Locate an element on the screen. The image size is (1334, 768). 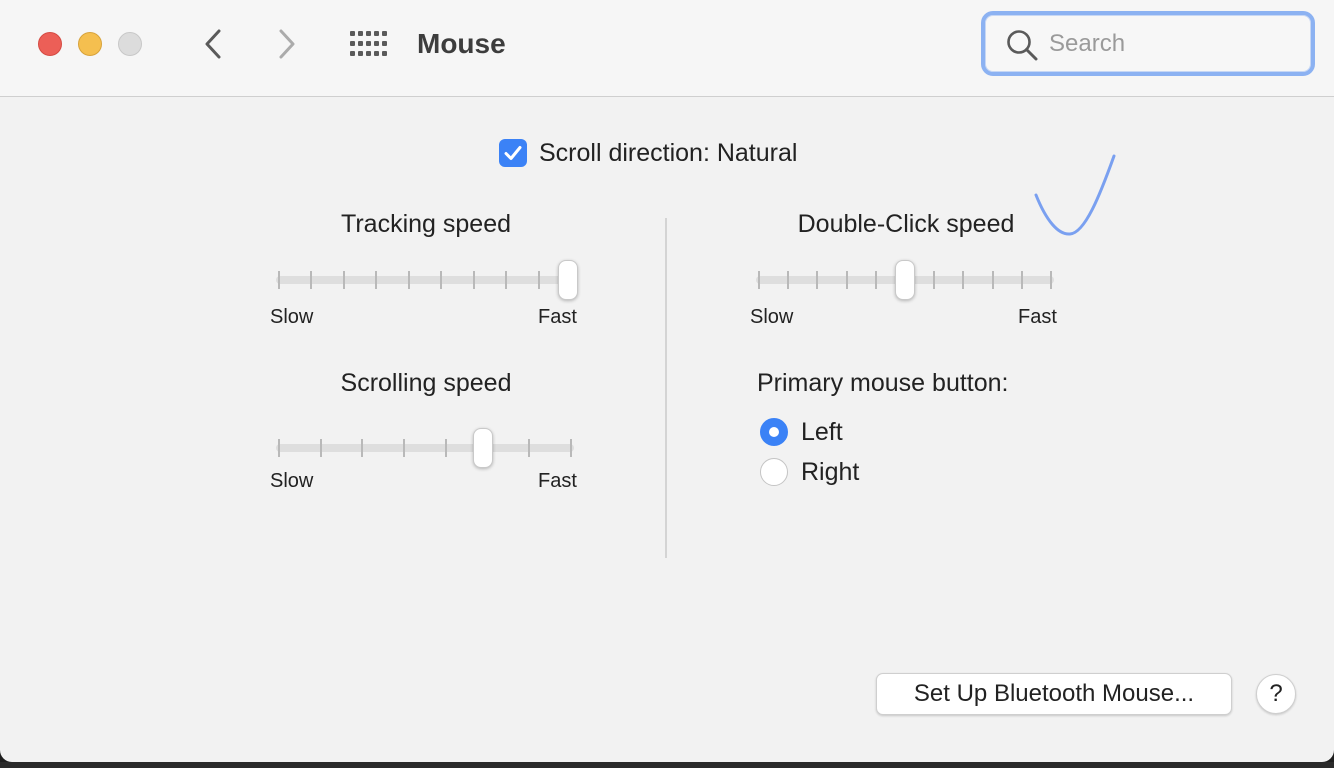
scrolling-fast-label: Fast is located at coordinates (557, 481).